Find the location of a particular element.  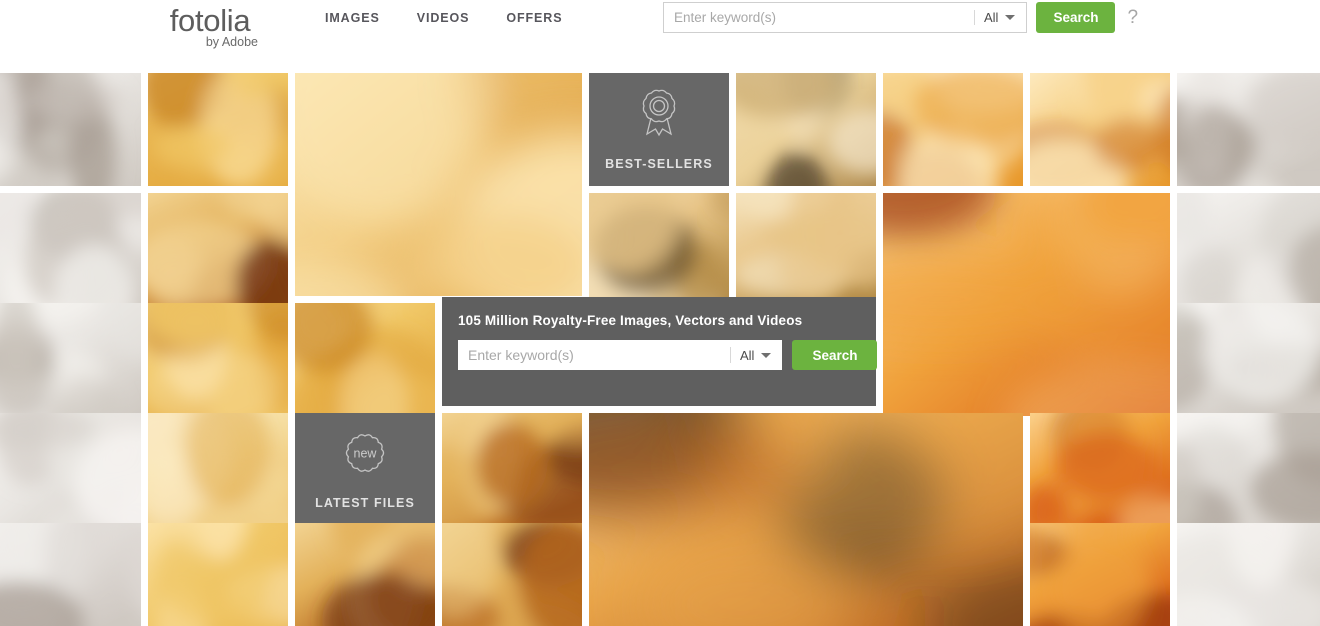

header-search-button: Search is located at coordinates (1076, 17).